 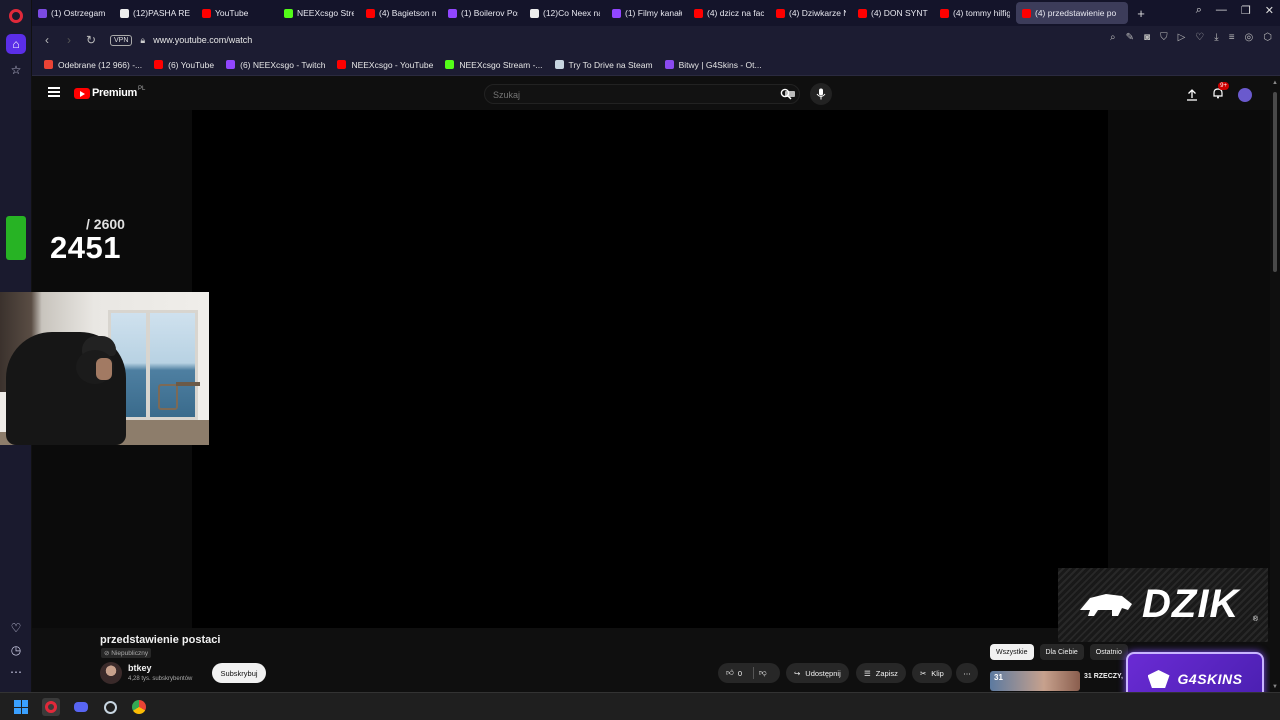 I want to click on browser-tab: (12)PASHA REAK, so click(x=155, y=13).